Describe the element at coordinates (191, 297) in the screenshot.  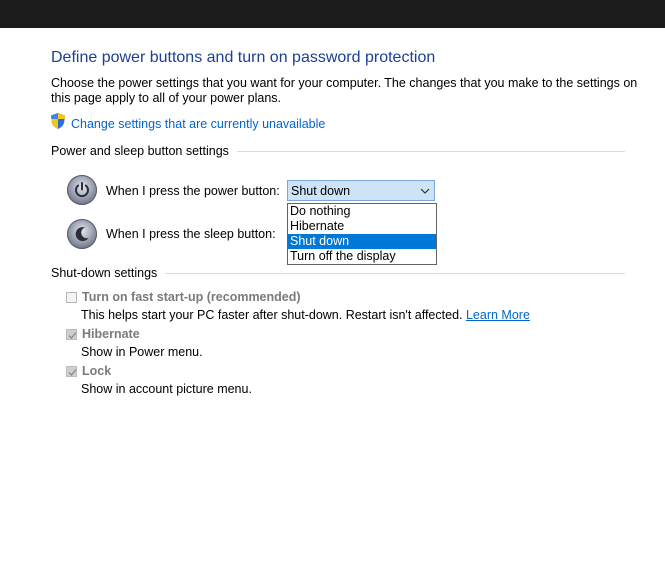
I see `fast-startup-label: Turn on fast start-up (recommended)` at that location.